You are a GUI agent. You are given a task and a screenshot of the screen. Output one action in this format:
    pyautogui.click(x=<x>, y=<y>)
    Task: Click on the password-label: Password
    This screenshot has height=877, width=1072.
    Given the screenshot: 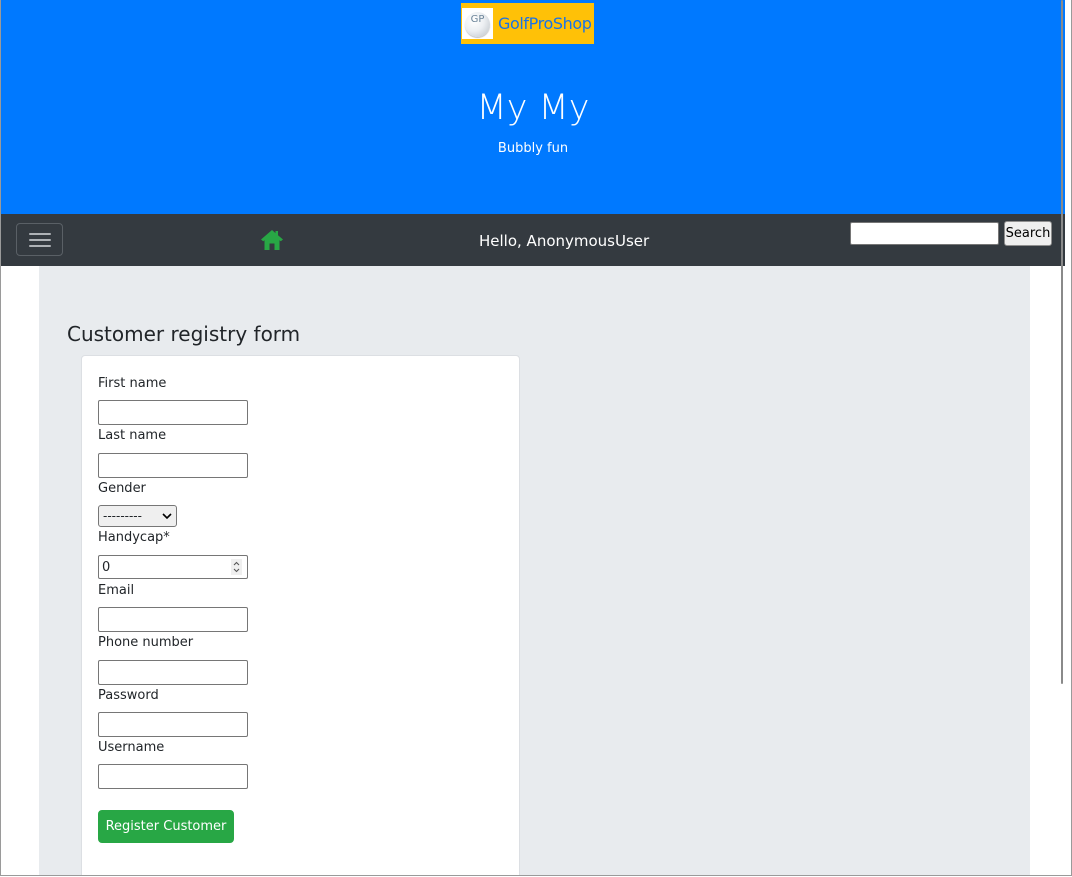 What is the action you would take?
    pyautogui.click(x=128, y=695)
    